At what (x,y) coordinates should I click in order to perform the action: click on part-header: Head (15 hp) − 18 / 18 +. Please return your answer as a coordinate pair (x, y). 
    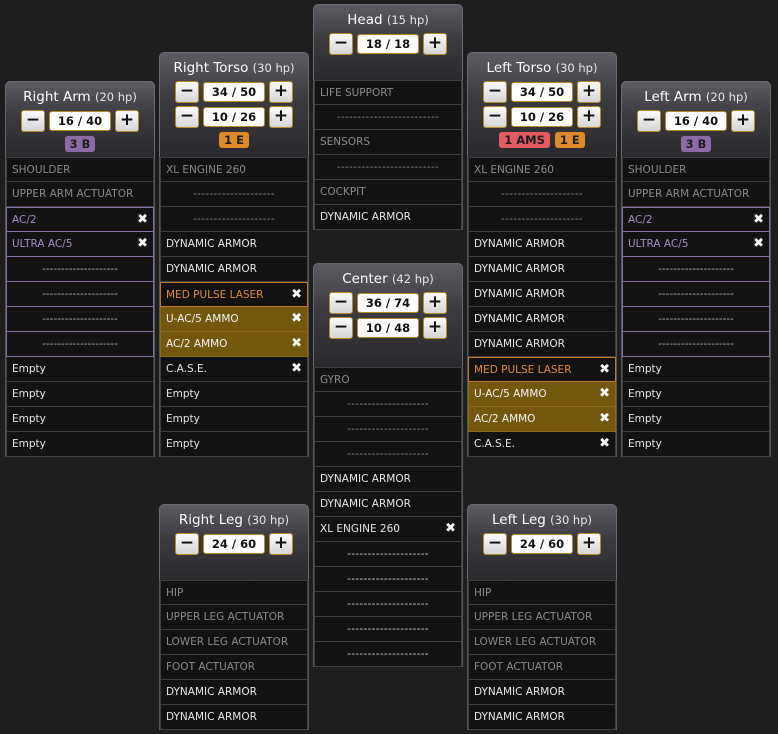
    Looking at the image, I should click on (388, 42).